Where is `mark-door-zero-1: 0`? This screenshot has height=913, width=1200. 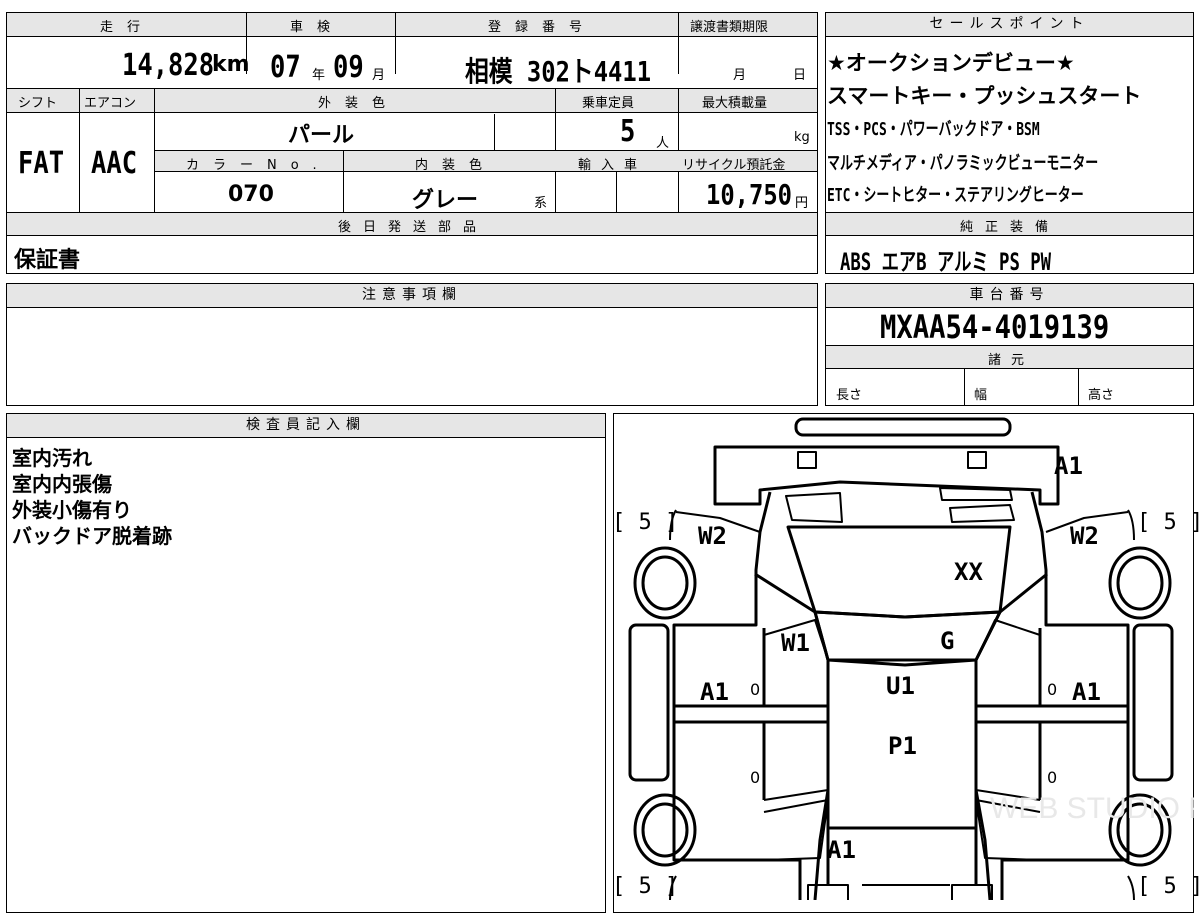
mark-door-zero-1: 0 is located at coordinates (755, 689).